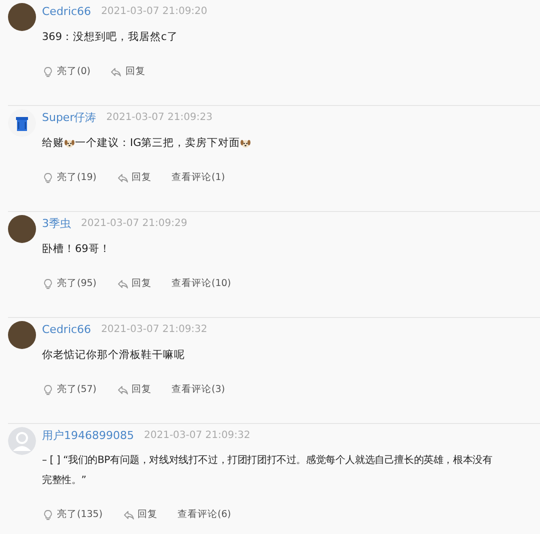 The height and width of the screenshot is (534, 540). I want to click on view-comments-button: 查看评论(6), so click(205, 514).